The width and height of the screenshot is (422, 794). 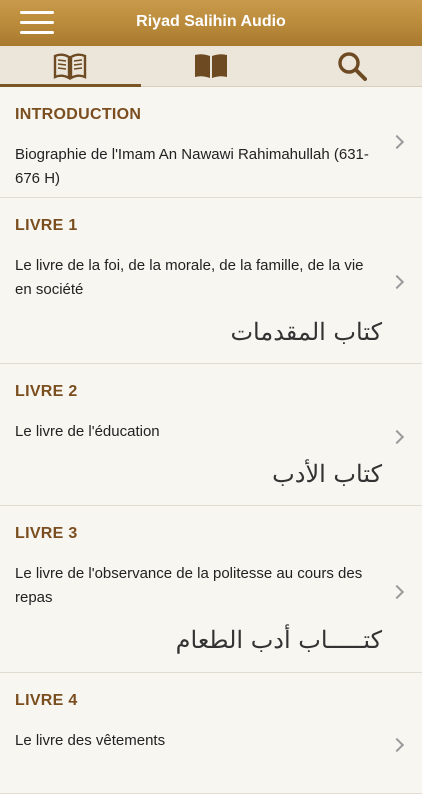 What do you see at coordinates (78, 114) in the screenshot?
I see `item-heading: INTRODUCTION` at bounding box center [78, 114].